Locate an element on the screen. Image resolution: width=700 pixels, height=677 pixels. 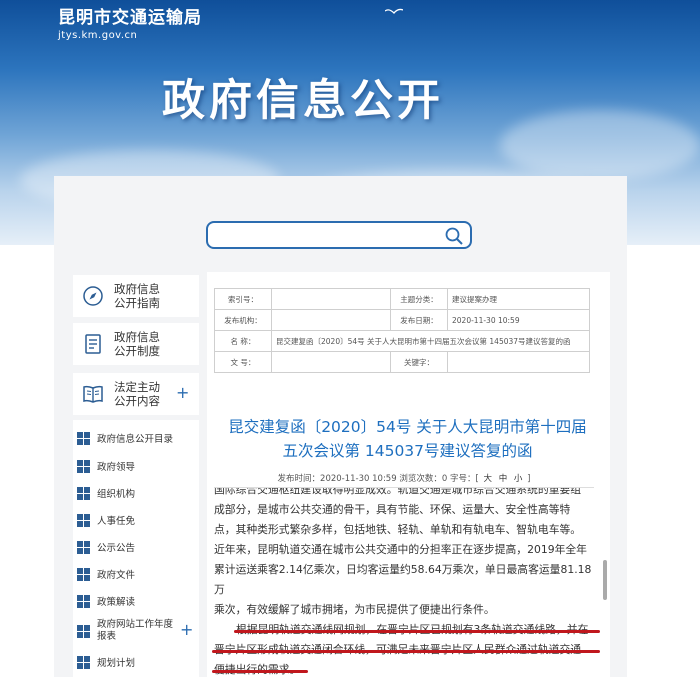
sidebar-item-system: 政府信息 公开制度 is located at coordinates (136, 344).